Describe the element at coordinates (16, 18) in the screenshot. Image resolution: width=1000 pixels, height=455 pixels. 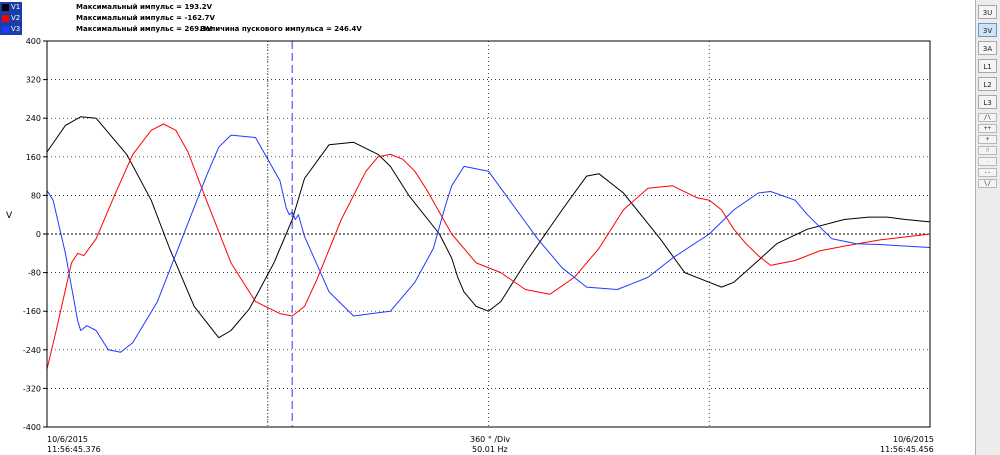
I see `legend-label-v2: V2` at that location.